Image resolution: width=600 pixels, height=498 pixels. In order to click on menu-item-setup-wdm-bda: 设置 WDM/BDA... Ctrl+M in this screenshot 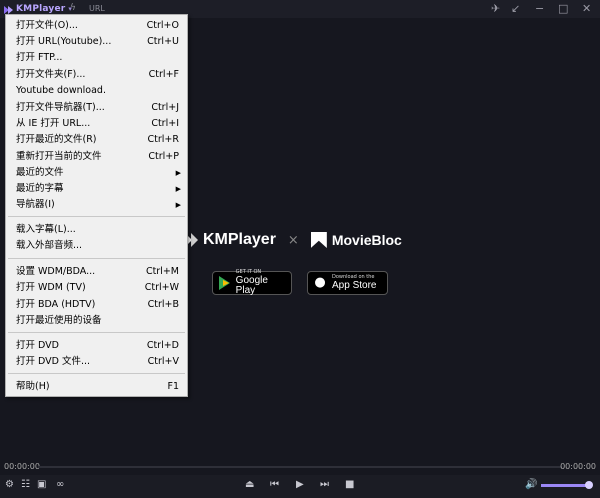, I will do `click(96, 272)`.